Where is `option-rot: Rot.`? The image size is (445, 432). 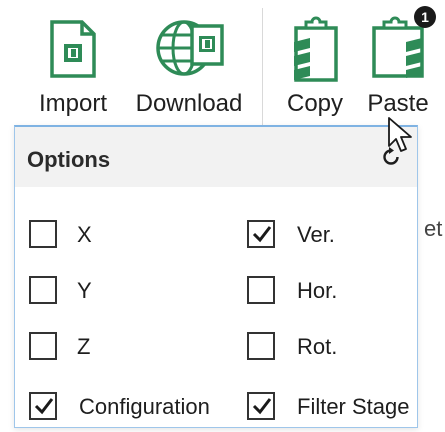 option-rot: Rot. is located at coordinates (327, 348).